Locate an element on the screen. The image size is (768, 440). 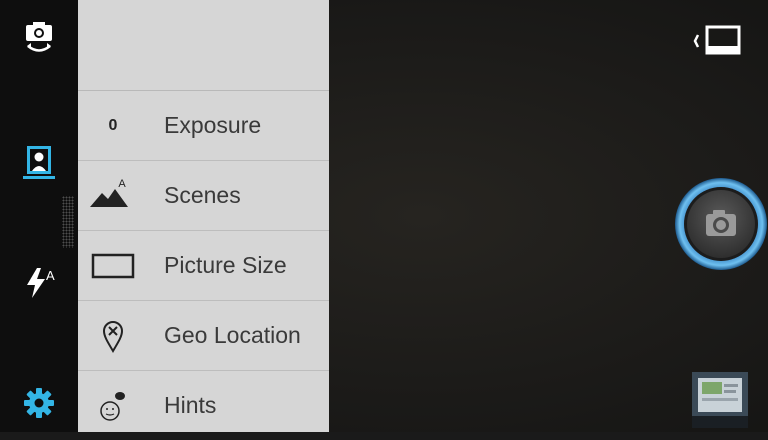
switch-camera-button is located at coordinates (39, 38).